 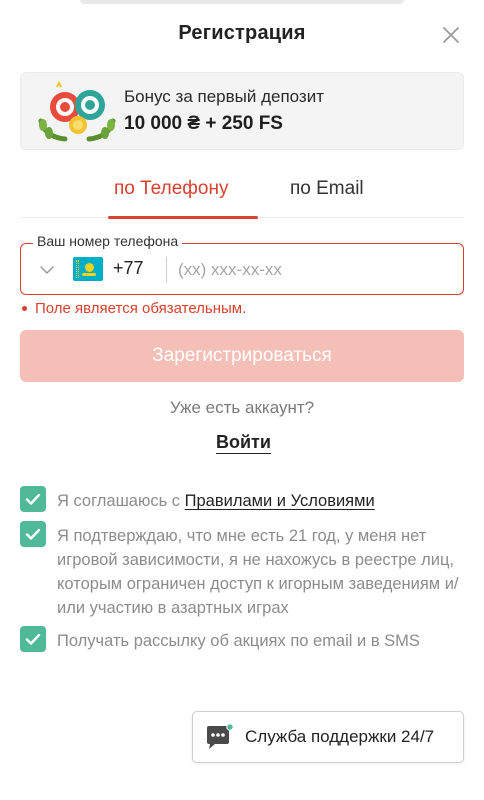 I want to click on have-account-text: Уже есть аккаунт?, so click(x=242, y=407).